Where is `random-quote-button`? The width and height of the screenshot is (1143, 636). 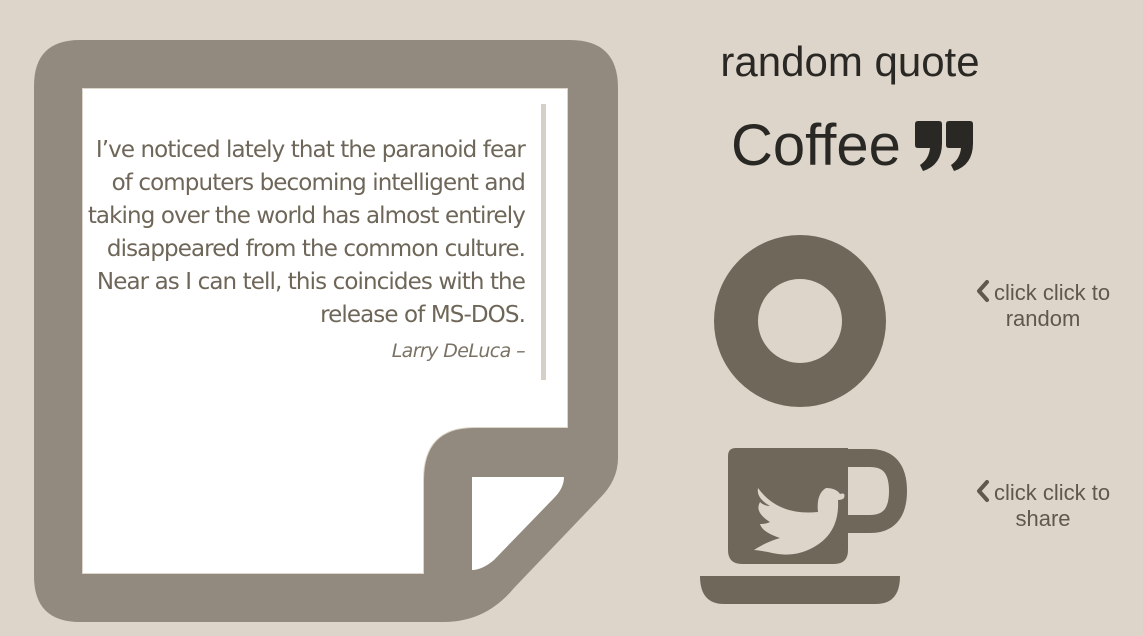
random-quote-button is located at coordinates (800, 321).